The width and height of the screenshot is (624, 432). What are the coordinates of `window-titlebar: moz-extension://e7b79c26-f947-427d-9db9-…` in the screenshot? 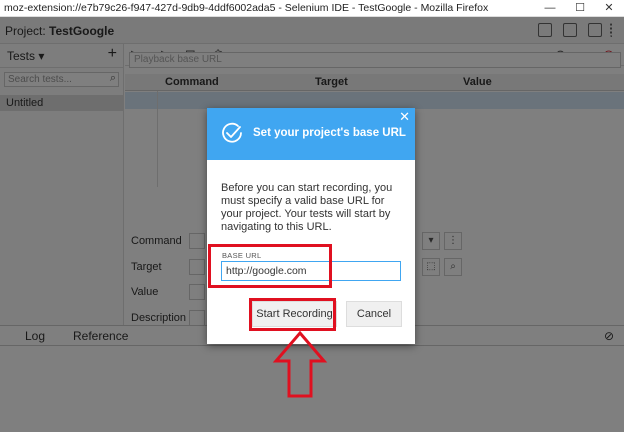 It's located at (312, 8).